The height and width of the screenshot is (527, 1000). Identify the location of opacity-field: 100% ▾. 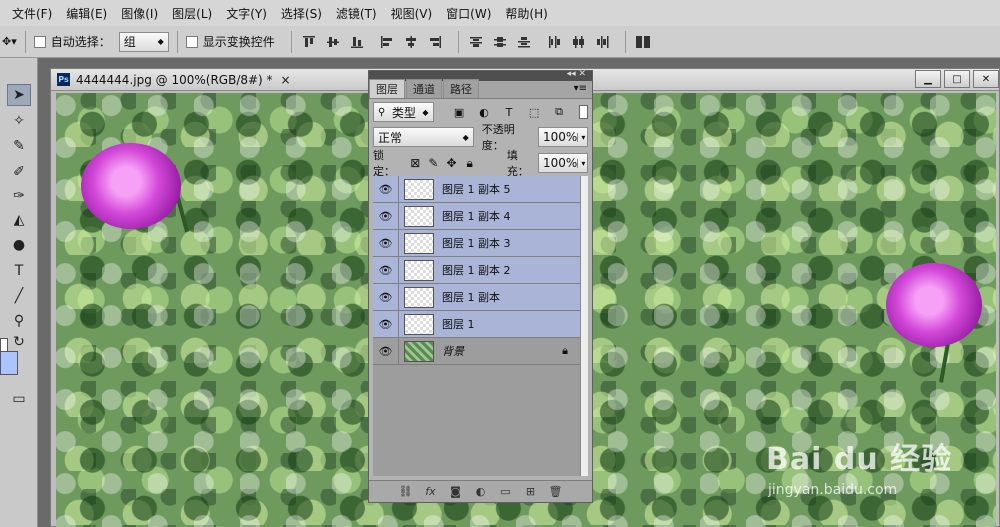
(563, 137).